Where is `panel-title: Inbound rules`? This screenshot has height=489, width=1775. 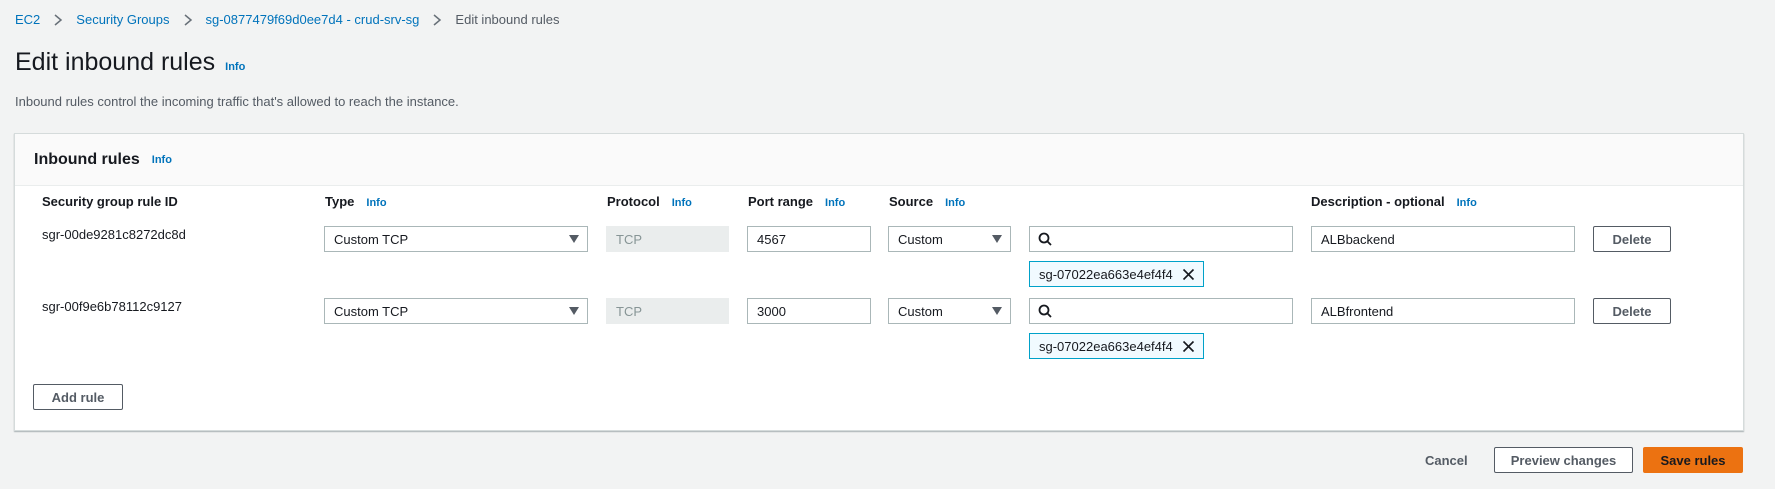 panel-title: Inbound rules is located at coordinates (87, 159).